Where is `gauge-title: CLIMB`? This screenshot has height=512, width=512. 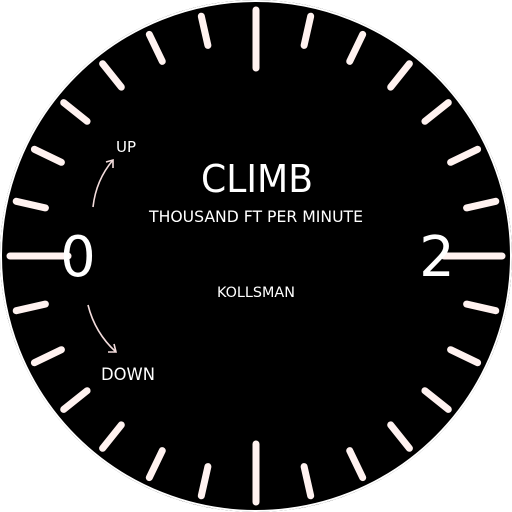 gauge-title: CLIMB is located at coordinates (257, 179).